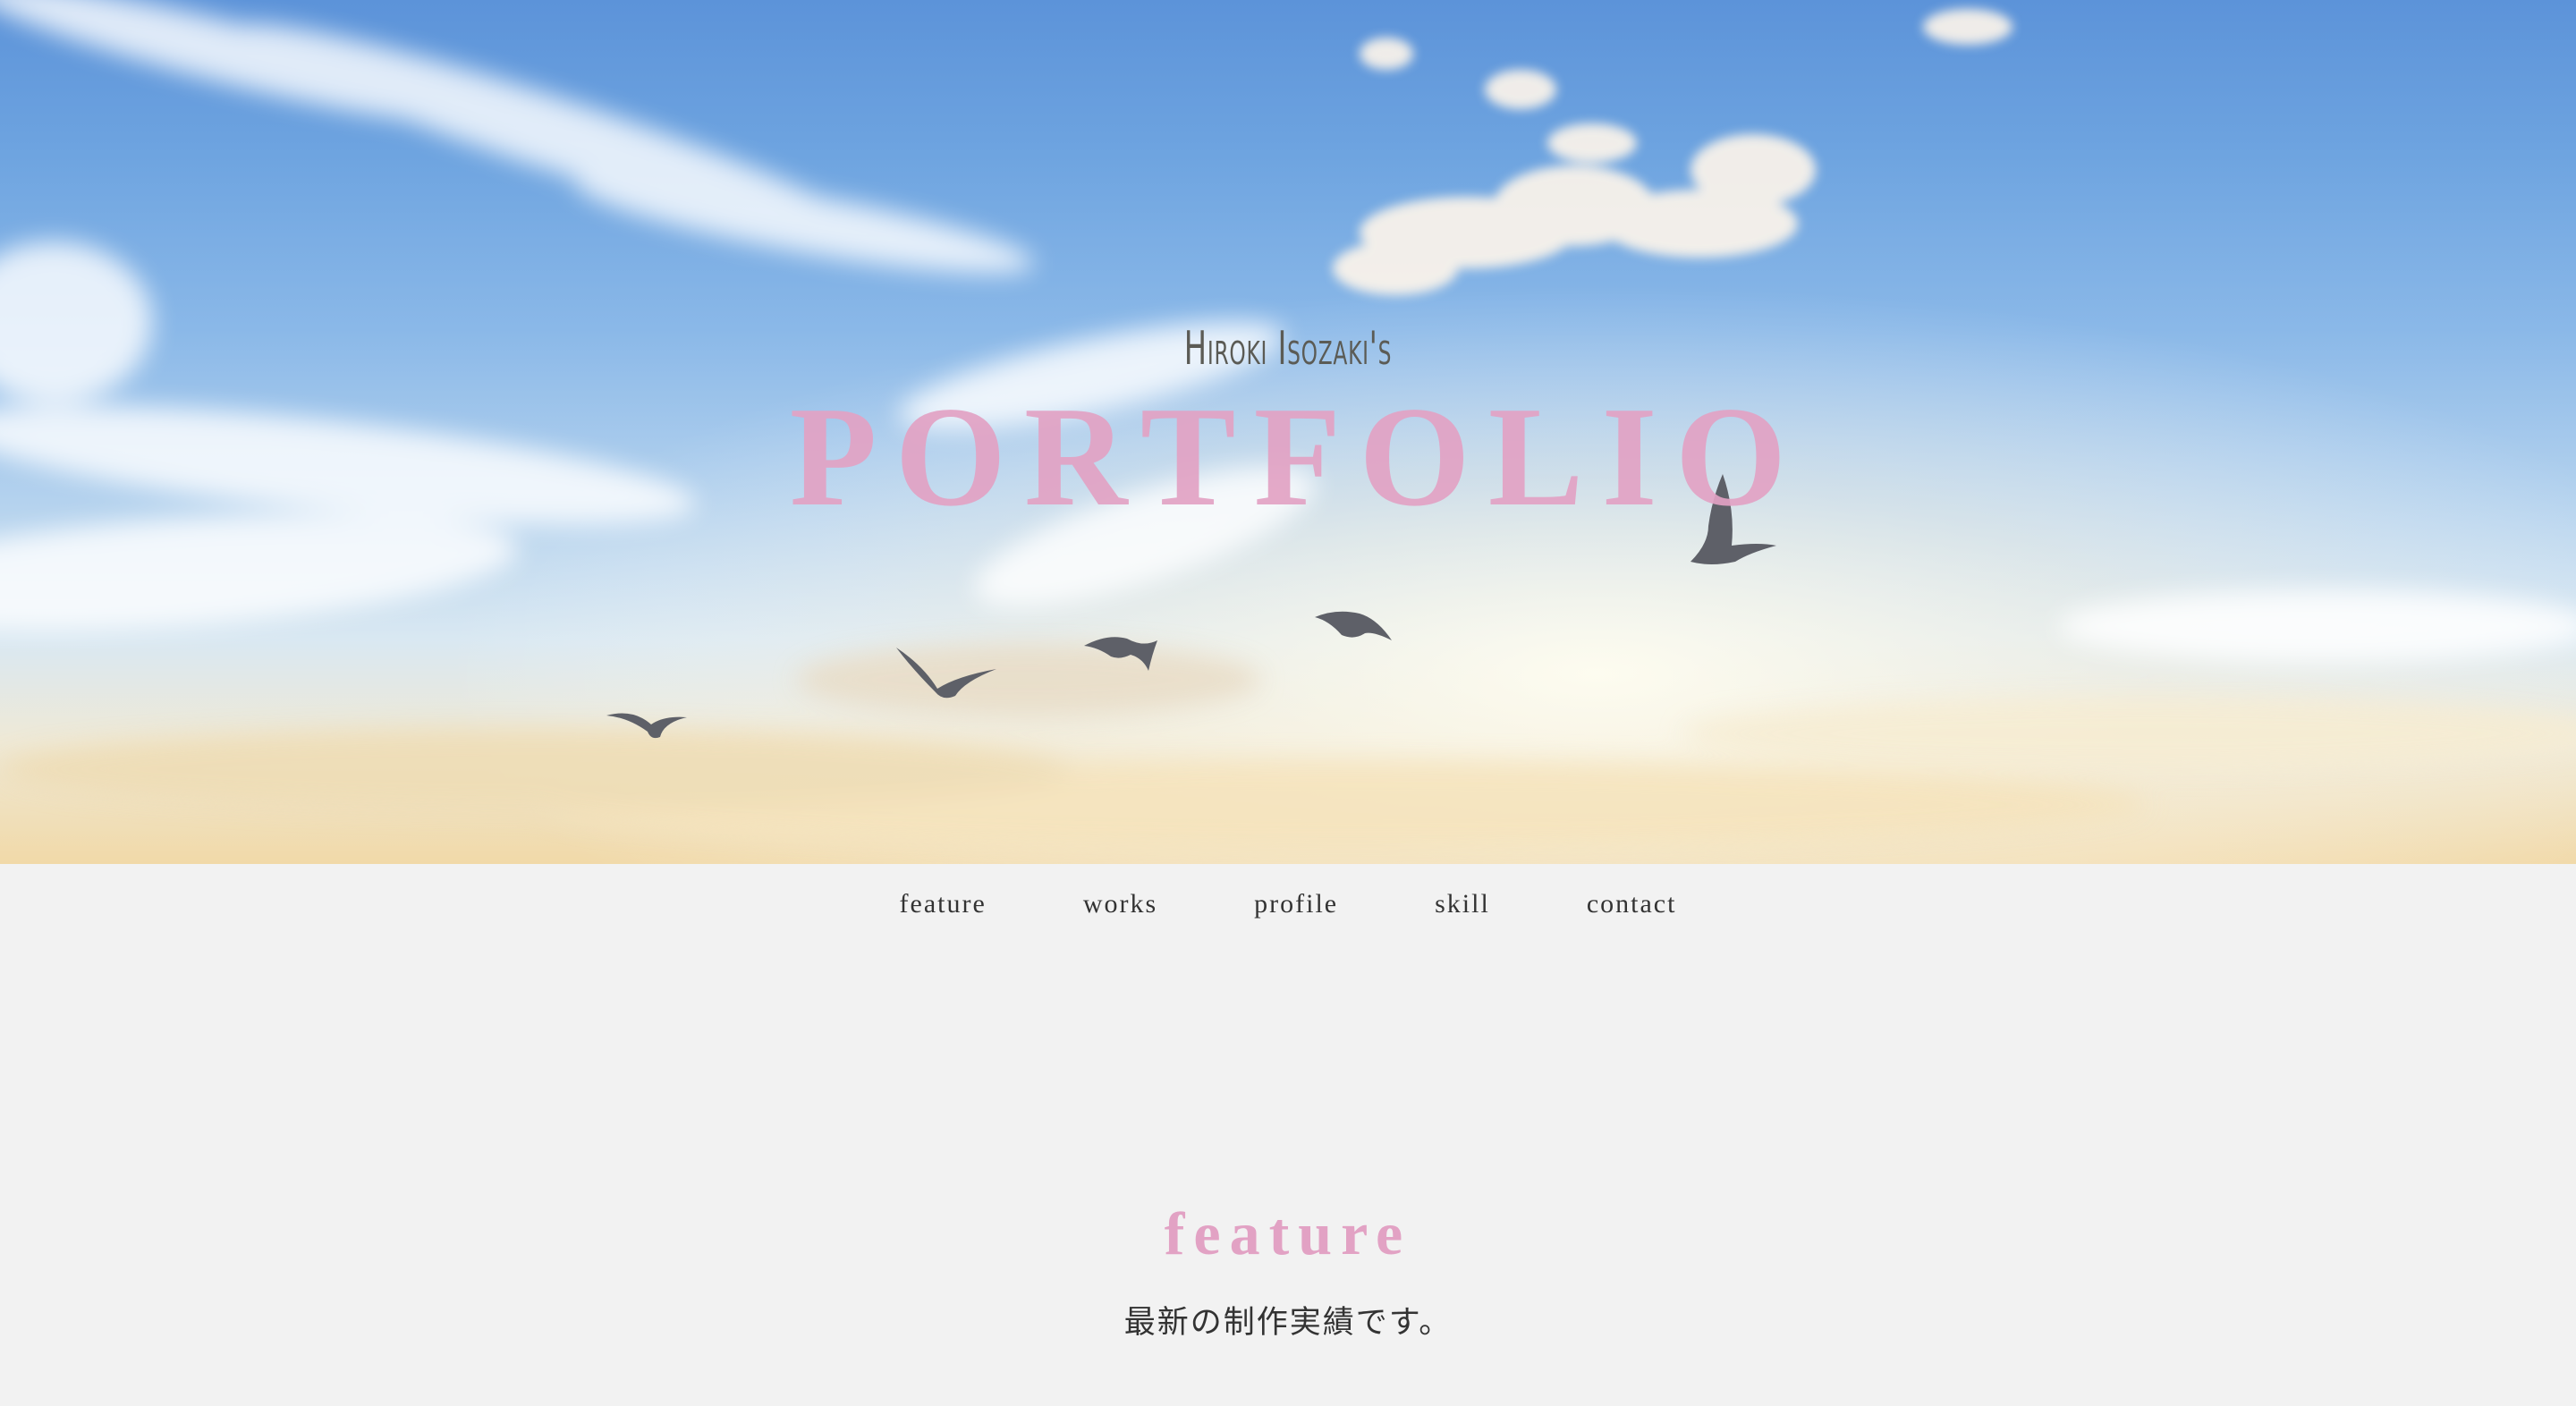 The width and height of the screenshot is (2576, 1406). Describe the element at coordinates (1288, 1233) in the screenshot. I see `section-title: feature` at that location.